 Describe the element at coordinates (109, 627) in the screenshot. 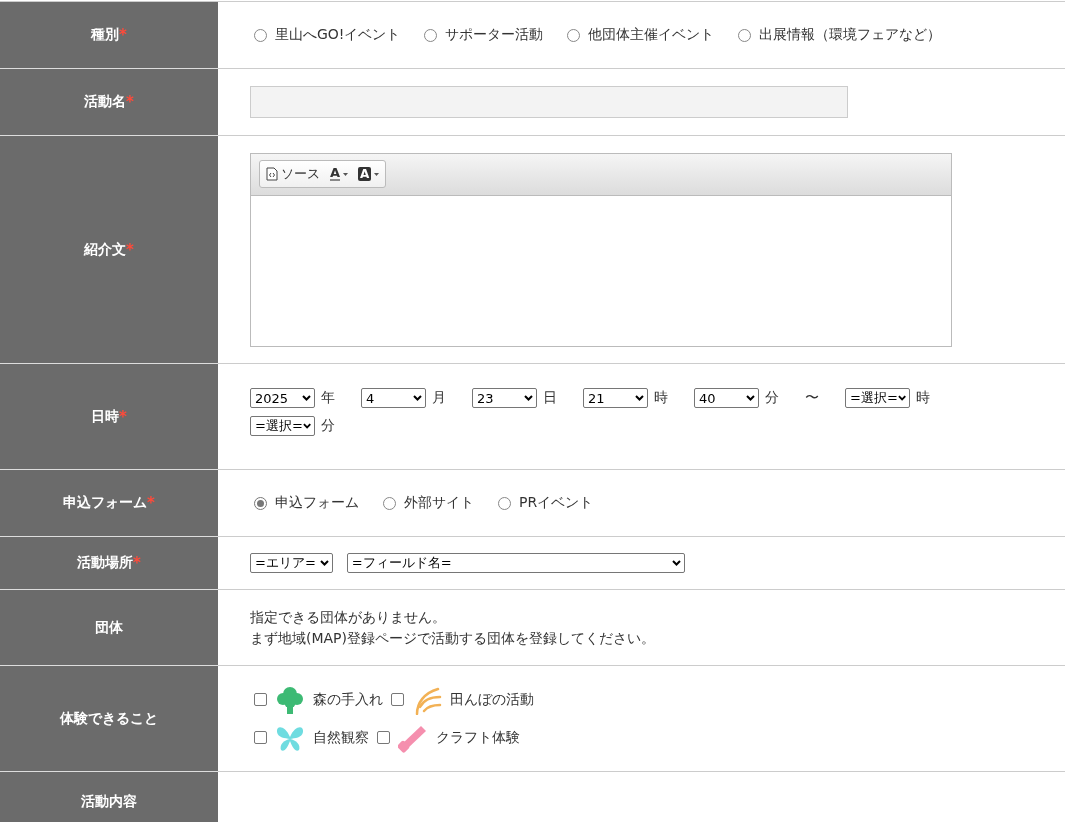

I see `field-label: 団体` at that location.